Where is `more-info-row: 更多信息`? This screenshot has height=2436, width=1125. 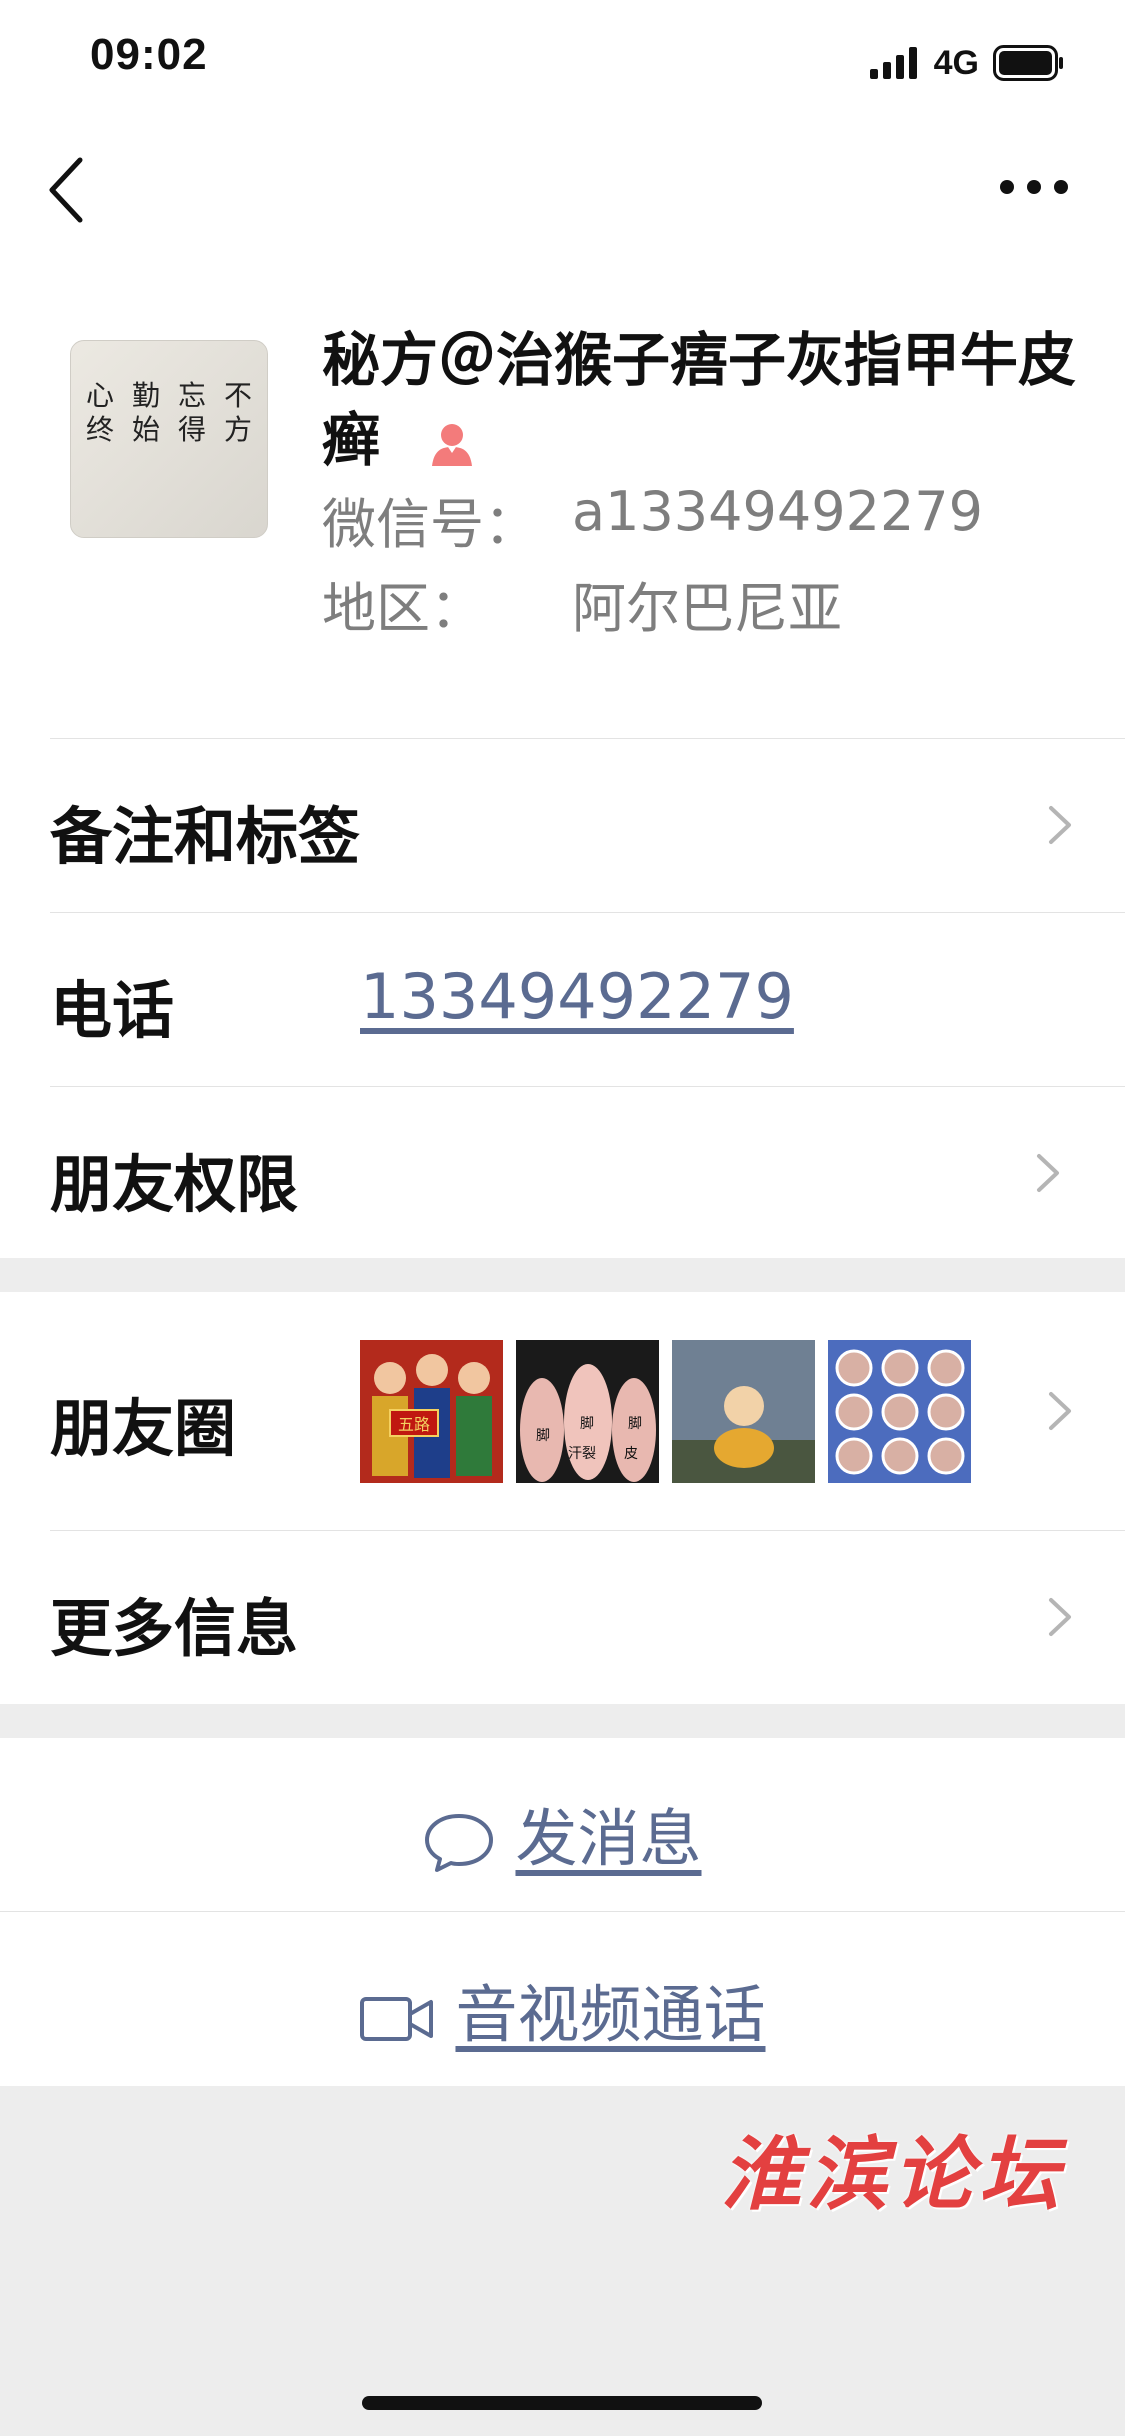 more-info-row: 更多信息 is located at coordinates (562, 1618).